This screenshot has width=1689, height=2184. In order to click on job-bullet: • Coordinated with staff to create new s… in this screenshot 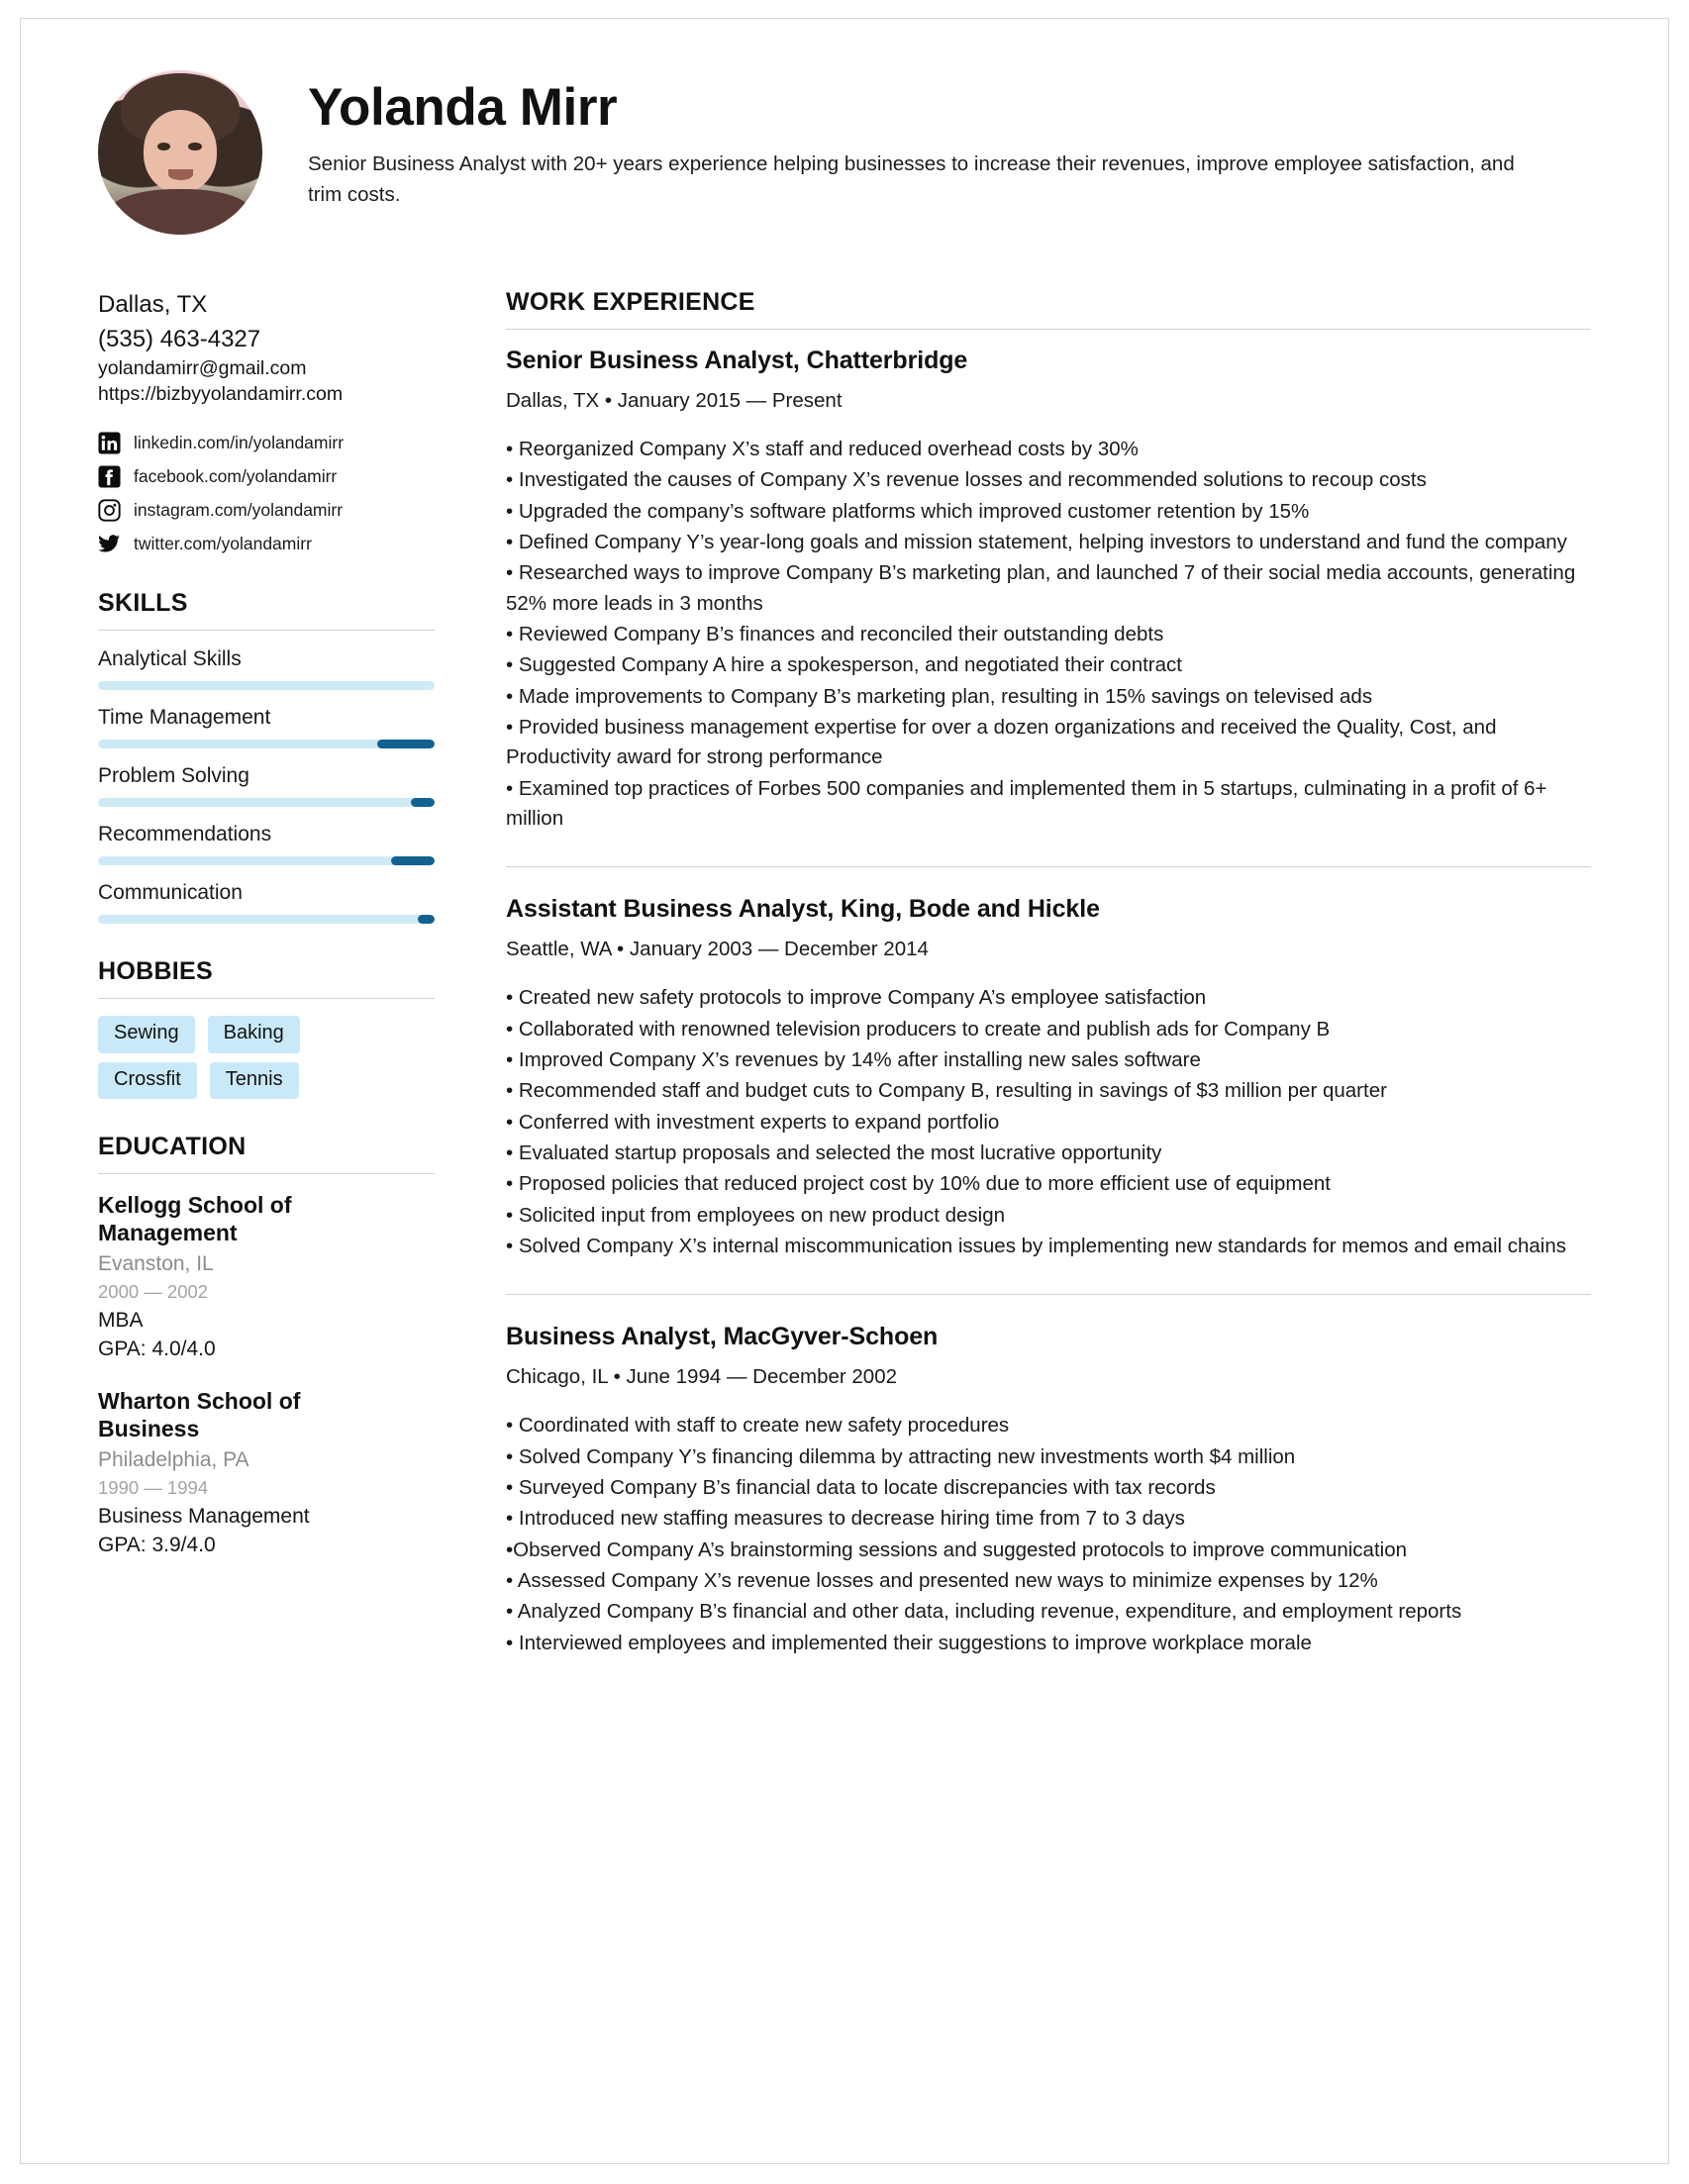, I will do `click(758, 1426)`.